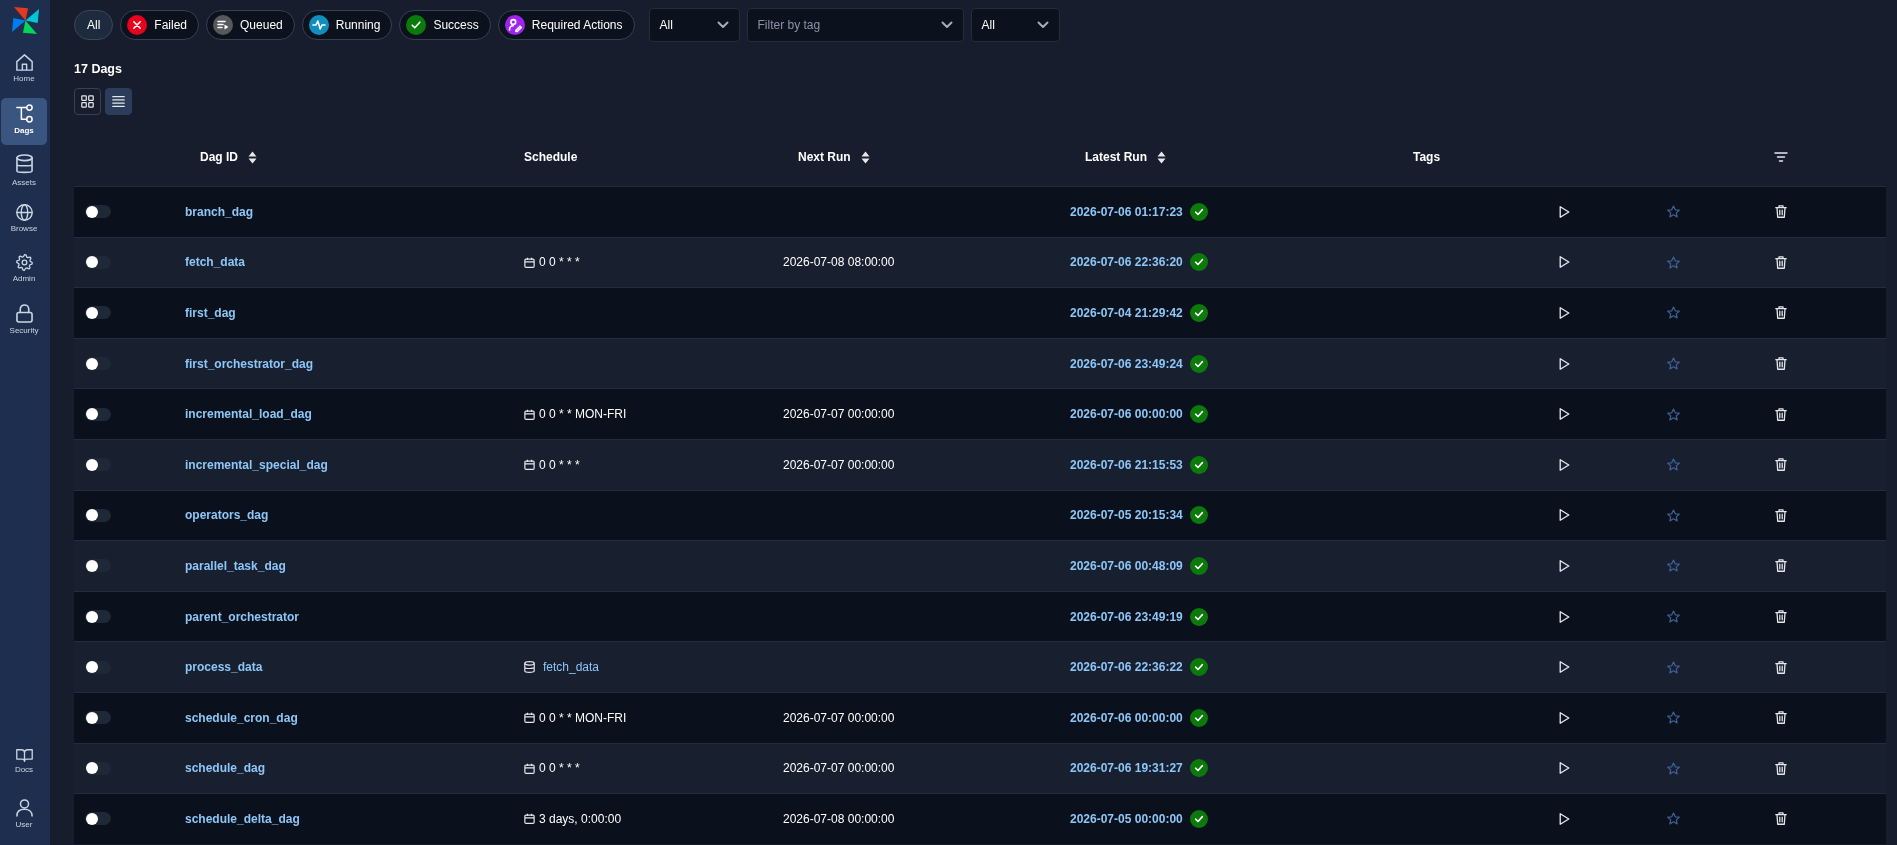 The height and width of the screenshot is (845, 1897). Describe the element at coordinates (224, 667) in the screenshot. I see `dag-id-link: process_data` at that location.